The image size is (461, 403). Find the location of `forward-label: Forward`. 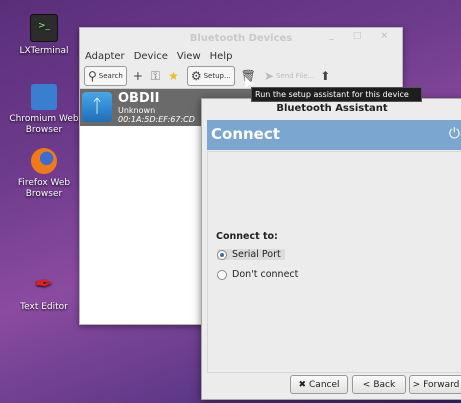

forward-label: Forward is located at coordinates (441, 384).